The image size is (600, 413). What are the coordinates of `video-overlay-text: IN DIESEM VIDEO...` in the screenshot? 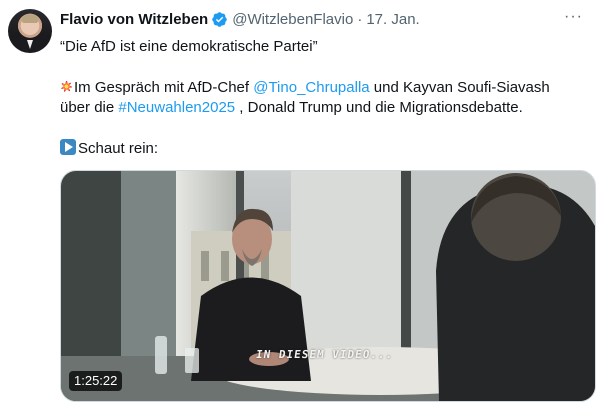 It's located at (325, 354).